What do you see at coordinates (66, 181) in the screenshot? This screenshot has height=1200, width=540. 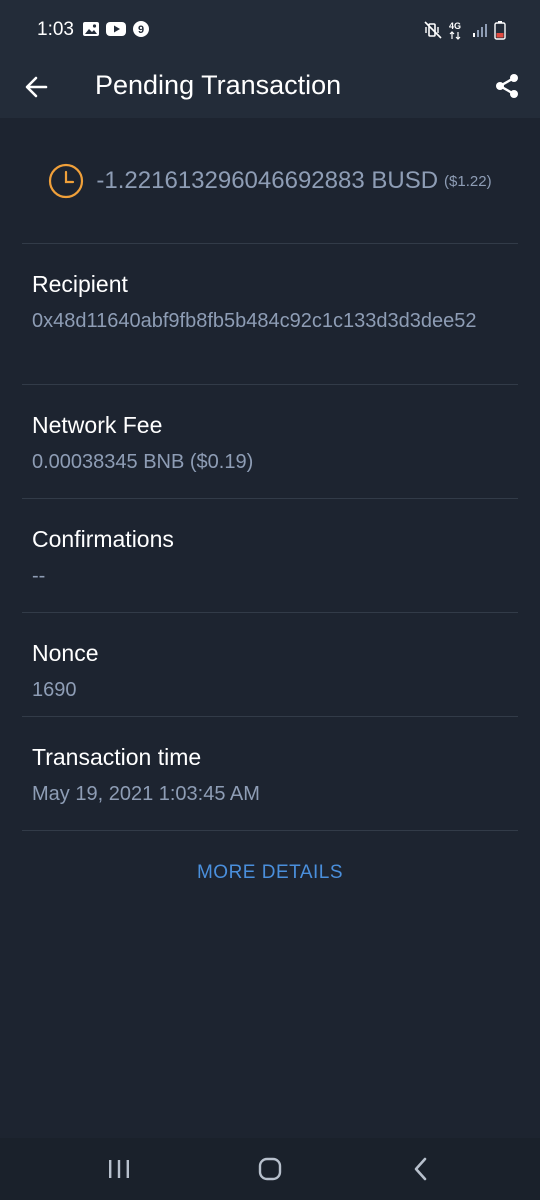 I see `clock-icon` at bounding box center [66, 181].